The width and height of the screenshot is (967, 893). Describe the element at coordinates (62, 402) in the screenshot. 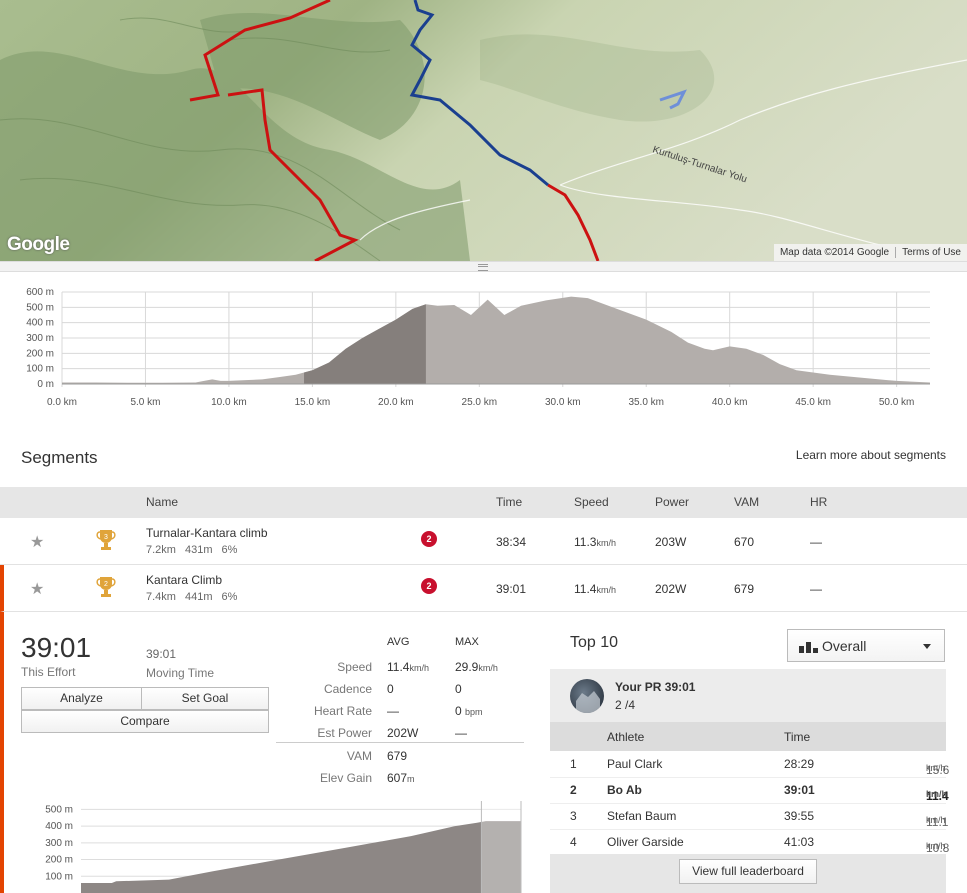

I see `x-tick-label: 0.0 km` at that location.